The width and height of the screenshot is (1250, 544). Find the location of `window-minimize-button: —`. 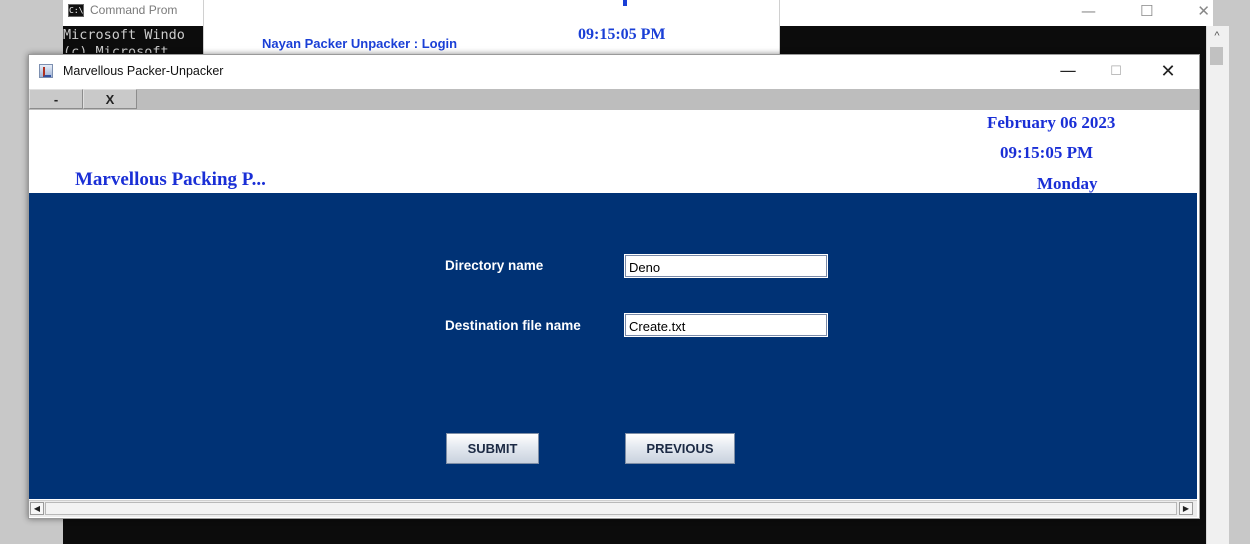

window-minimize-button: — is located at coordinates (1068, 71).